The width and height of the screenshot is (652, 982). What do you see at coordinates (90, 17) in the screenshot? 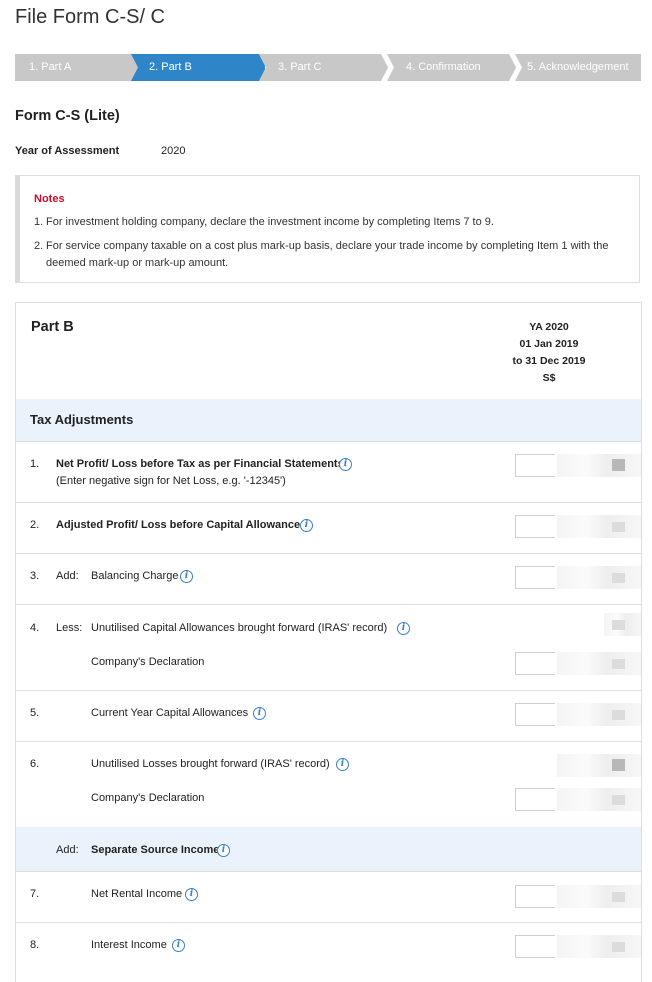
I see `page-title: File Form C-S/ C` at bounding box center [90, 17].